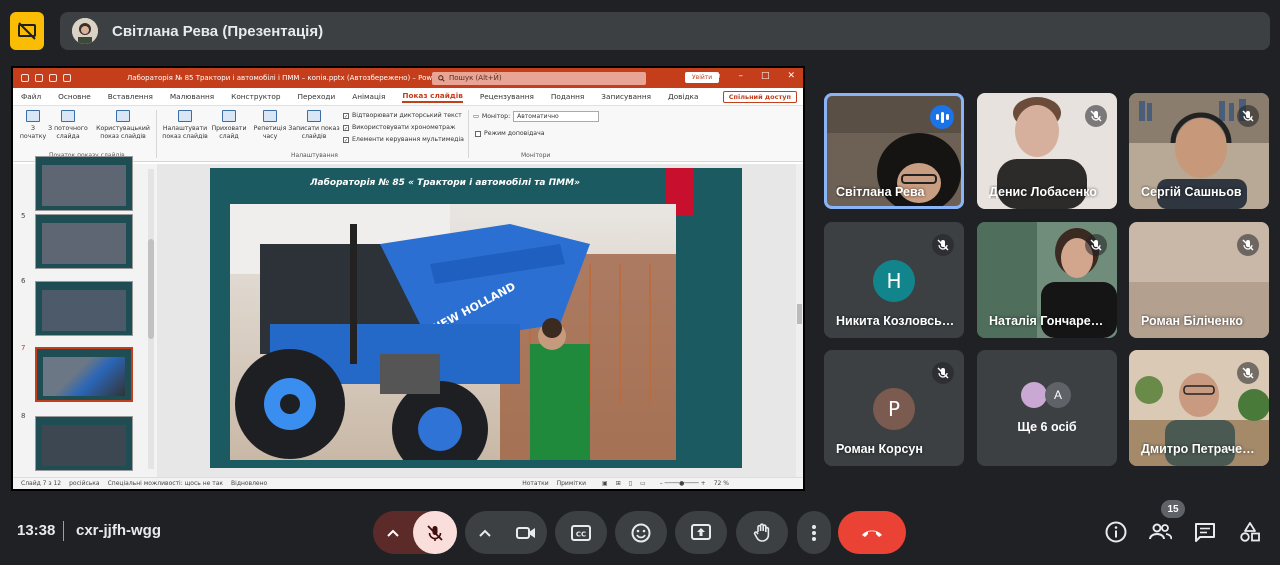  Describe the element at coordinates (432, 97) in the screenshot. I see `menu-tab-slideshow: Показ слайдів` at that location.